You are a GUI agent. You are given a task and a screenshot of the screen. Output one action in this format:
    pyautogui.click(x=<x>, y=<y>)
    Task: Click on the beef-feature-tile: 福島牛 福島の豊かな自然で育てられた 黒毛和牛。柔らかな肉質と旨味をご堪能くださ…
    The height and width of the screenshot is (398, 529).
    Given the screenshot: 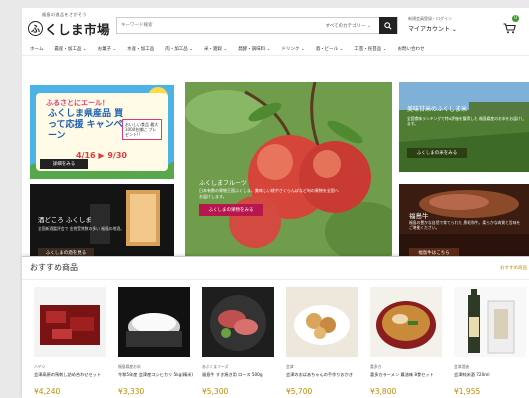 What is the action you would take?
    pyautogui.click(x=464, y=223)
    